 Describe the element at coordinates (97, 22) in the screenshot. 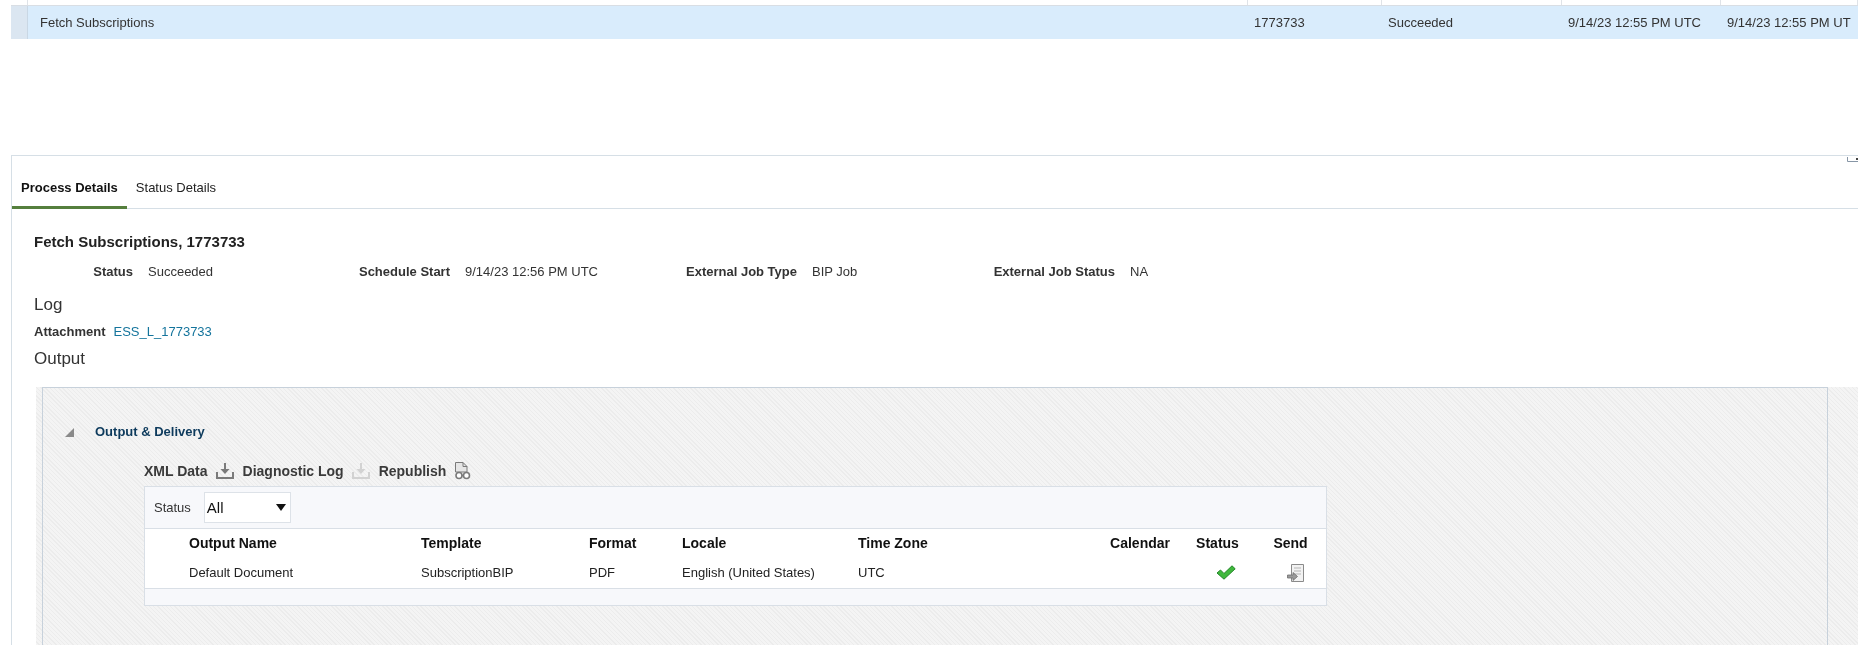

I see `job-name: Fetch Subscriptions` at that location.